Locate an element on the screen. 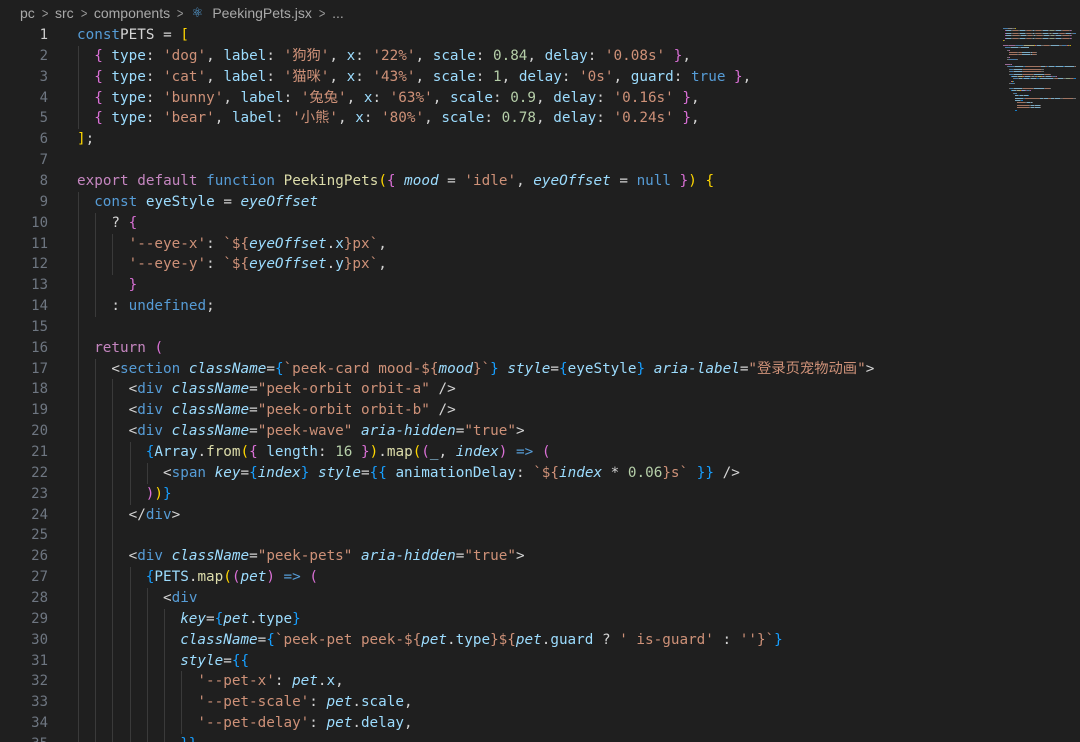 This screenshot has height=742, width=1080. breadcrumb-segment-pc: pc is located at coordinates (27, 13).